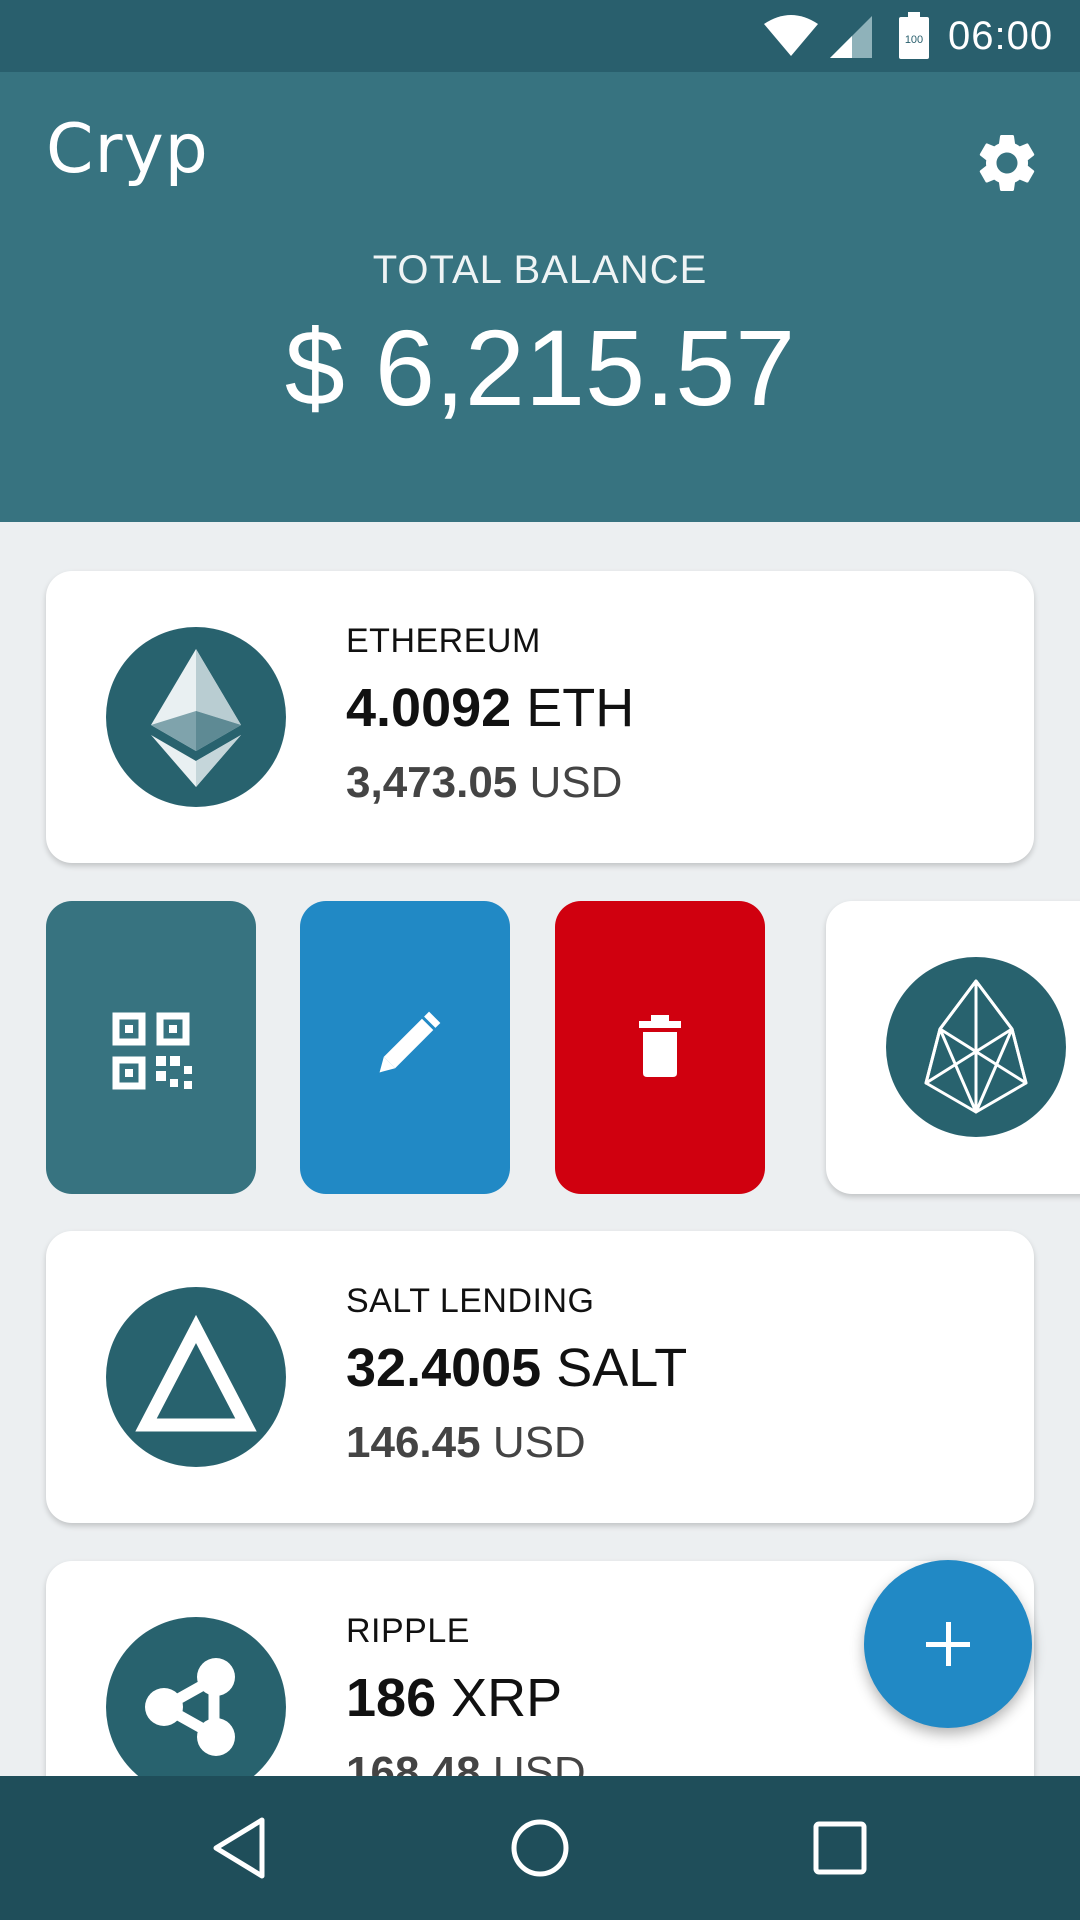 The image size is (1080, 1920). What do you see at coordinates (470, 1301) in the screenshot?
I see `coin-name: SALT LENDING` at bounding box center [470, 1301].